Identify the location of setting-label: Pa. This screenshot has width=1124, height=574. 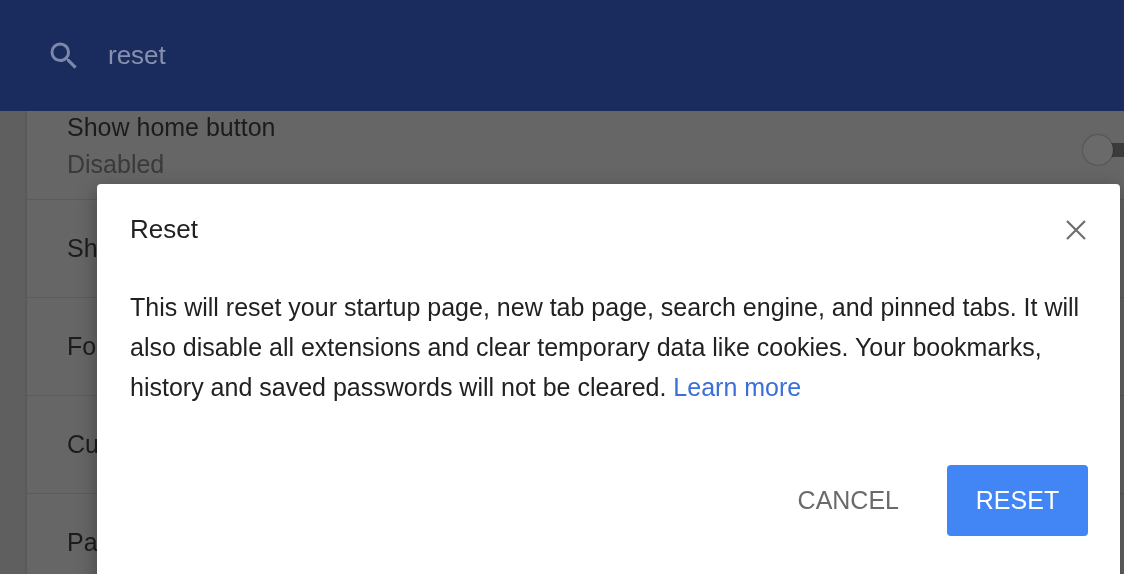
(82, 542).